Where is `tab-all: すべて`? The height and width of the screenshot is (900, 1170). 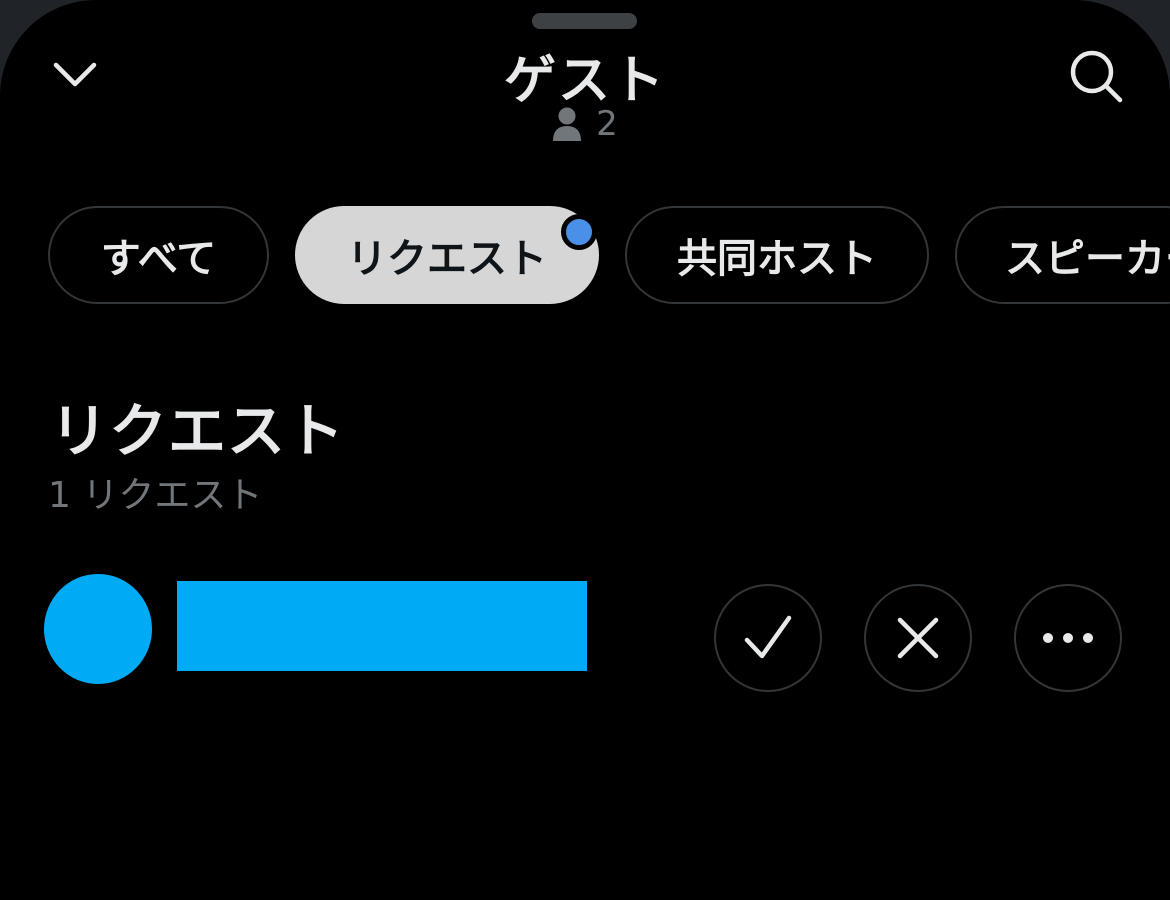
tab-all: すべて is located at coordinates (158, 255).